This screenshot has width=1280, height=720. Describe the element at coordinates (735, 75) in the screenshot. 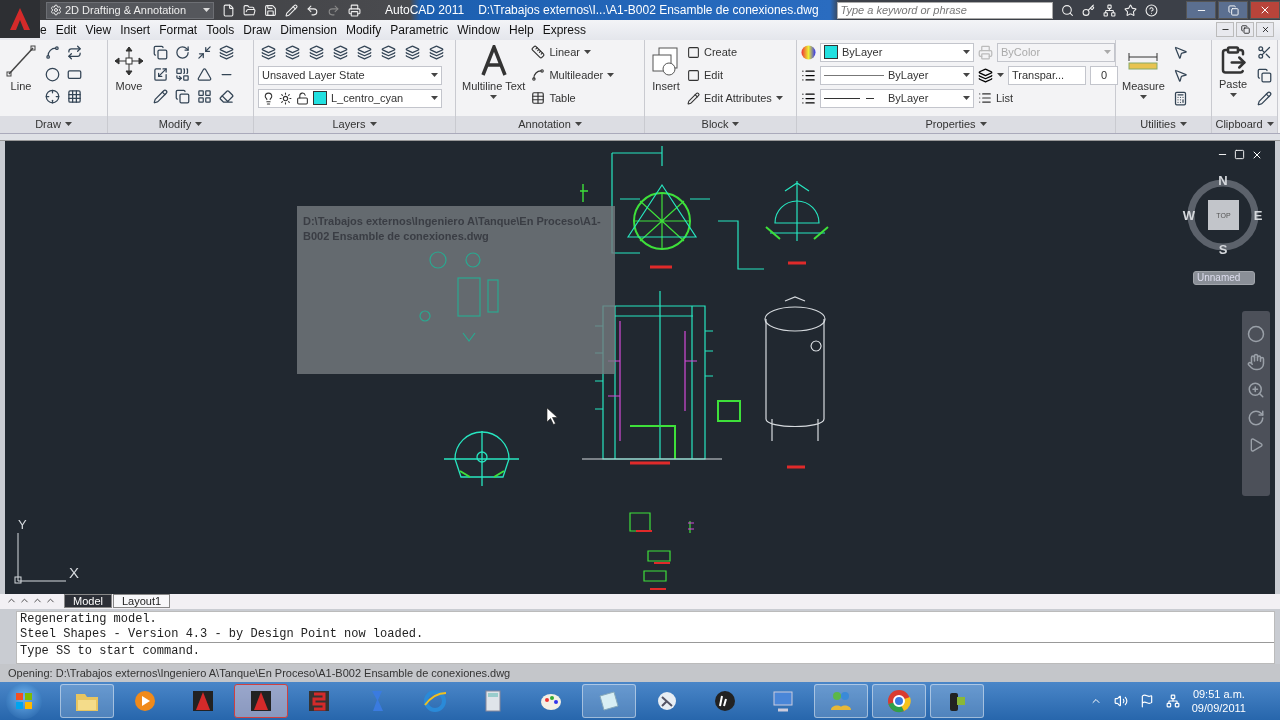

I see `block-tool: Edit` at that location.